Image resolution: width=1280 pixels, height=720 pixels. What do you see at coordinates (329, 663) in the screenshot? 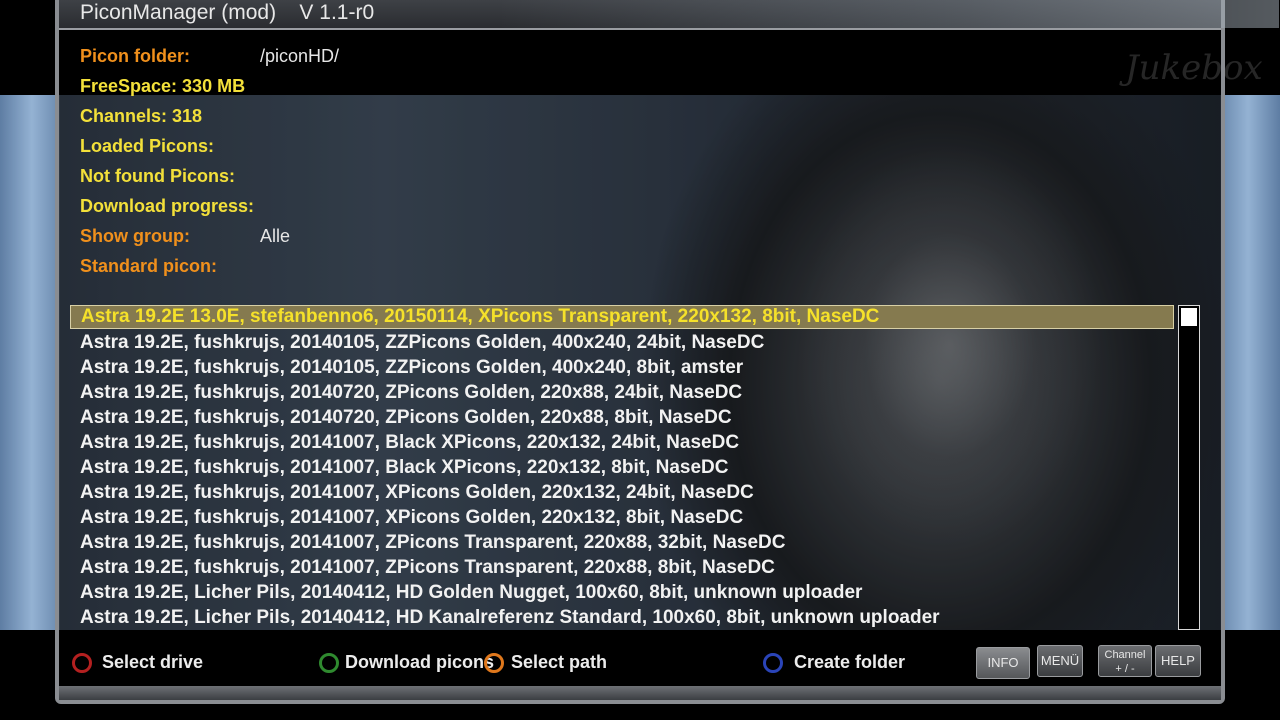
I see `green-button-icon` at bounding box center [329, 663].